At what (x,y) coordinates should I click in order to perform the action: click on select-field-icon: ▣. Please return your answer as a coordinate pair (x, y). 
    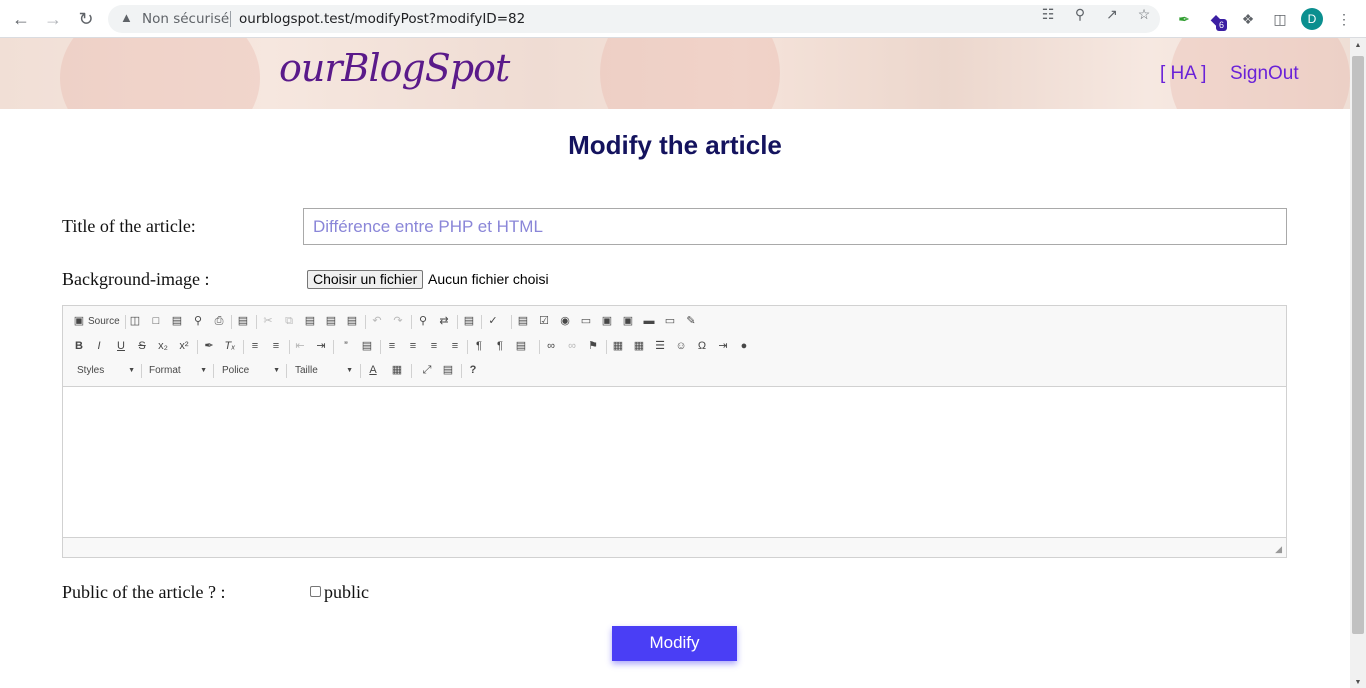
    Looking at the image, I should click on (628, 321).